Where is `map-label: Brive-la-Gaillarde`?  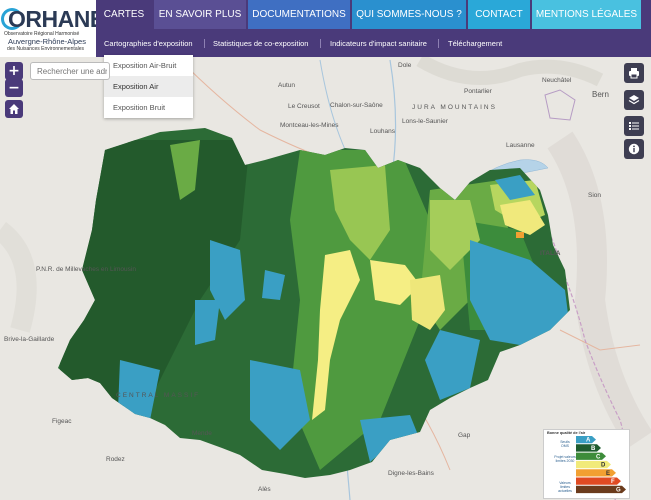 map-label: Brive-la-Gaillarde is located at coordinates (29, 339).